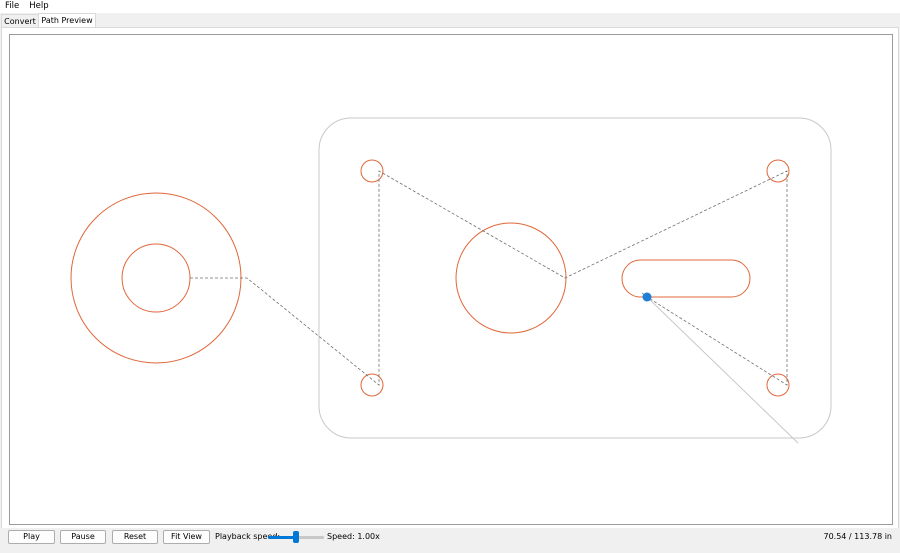 The width and height of the screenshot is (900, 553). Describe the element at coordinates (450, 20) in the screenshot. I see `tab-bar: Convert Path Preview` at that location.